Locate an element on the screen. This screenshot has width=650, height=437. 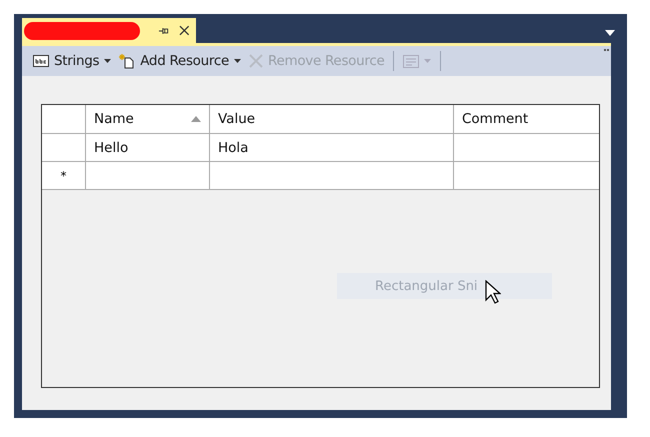
column-header: Name is located at coordinates (148, 119).